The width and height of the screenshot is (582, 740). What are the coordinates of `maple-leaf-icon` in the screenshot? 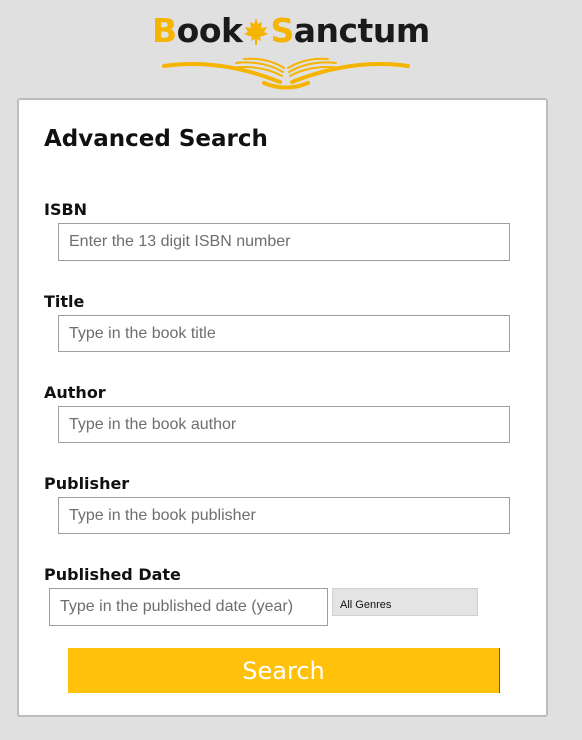 It's located at (256, 31).